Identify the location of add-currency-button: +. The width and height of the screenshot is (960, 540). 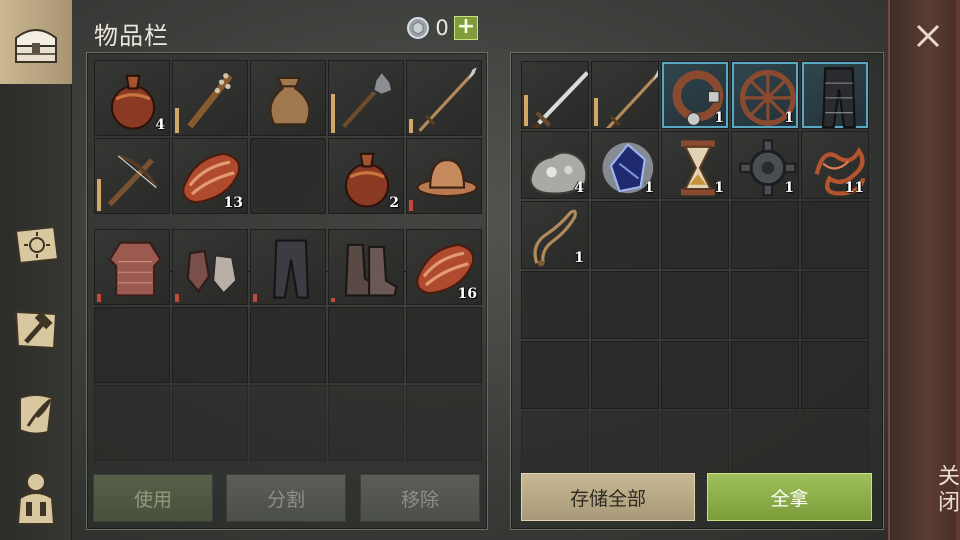
(466, 28).